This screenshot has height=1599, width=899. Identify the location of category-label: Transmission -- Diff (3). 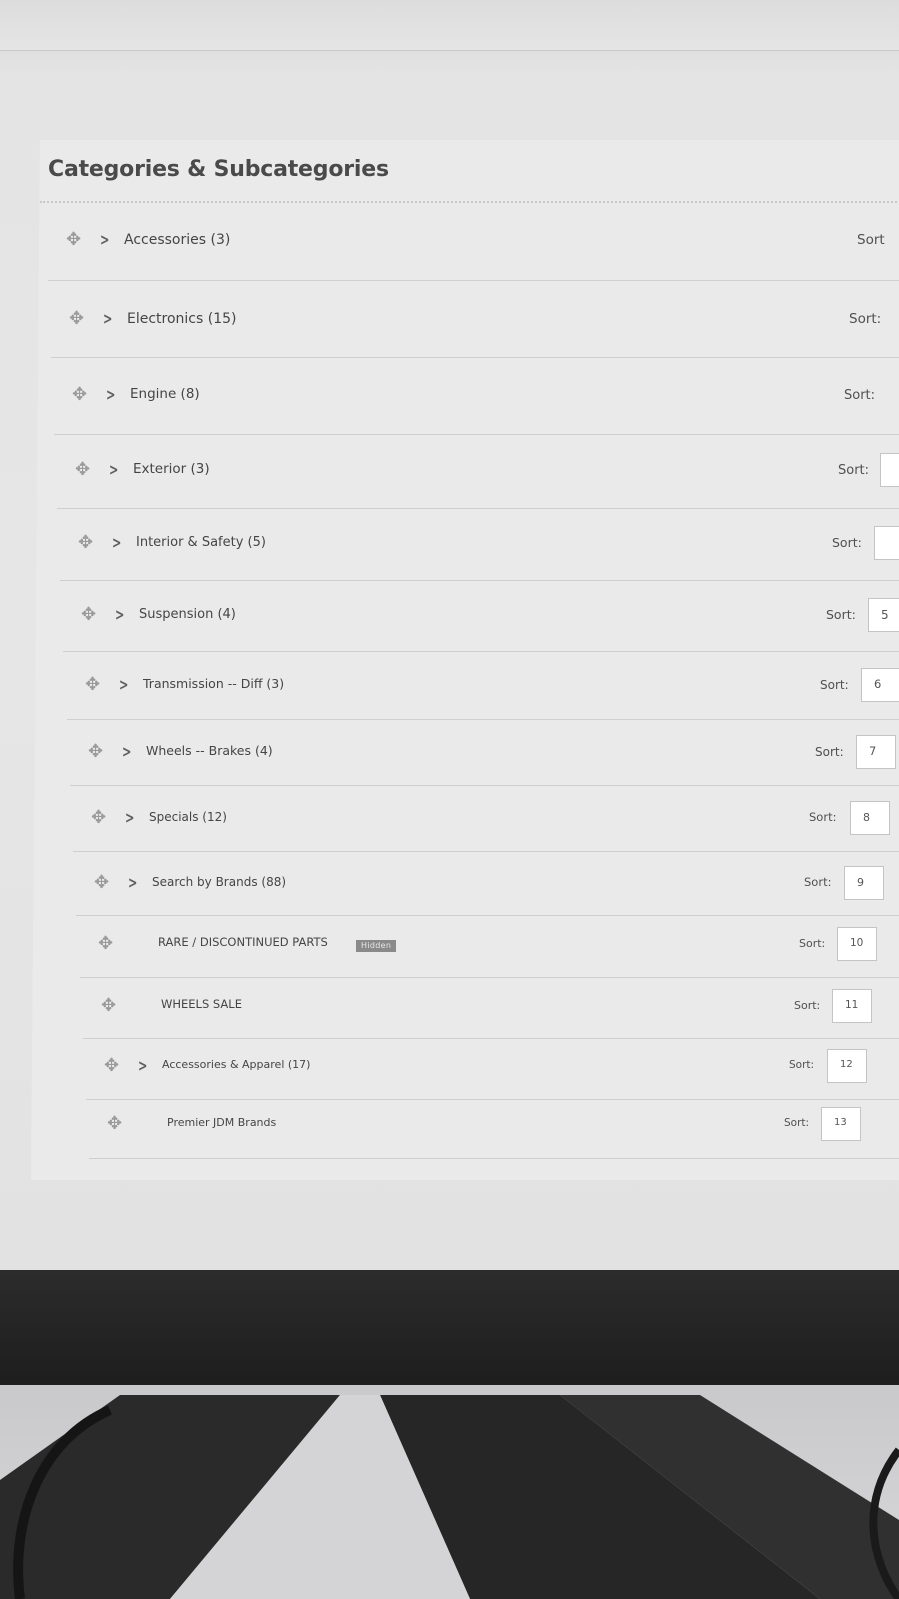
(213, 684).